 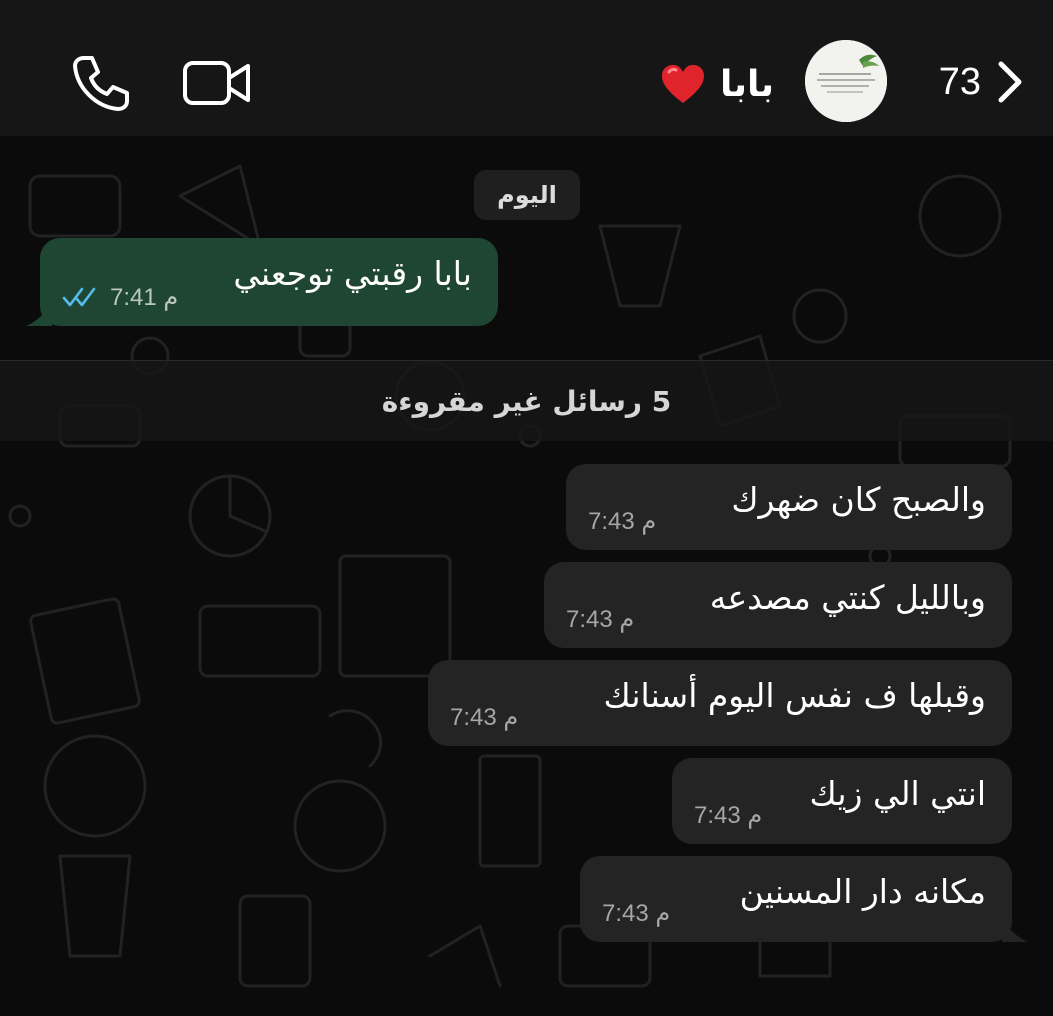 What do you see at coordinates (959, 81) in the screenshot?
I see `unread-chats-count: 73` at bounding box center [959, 81].